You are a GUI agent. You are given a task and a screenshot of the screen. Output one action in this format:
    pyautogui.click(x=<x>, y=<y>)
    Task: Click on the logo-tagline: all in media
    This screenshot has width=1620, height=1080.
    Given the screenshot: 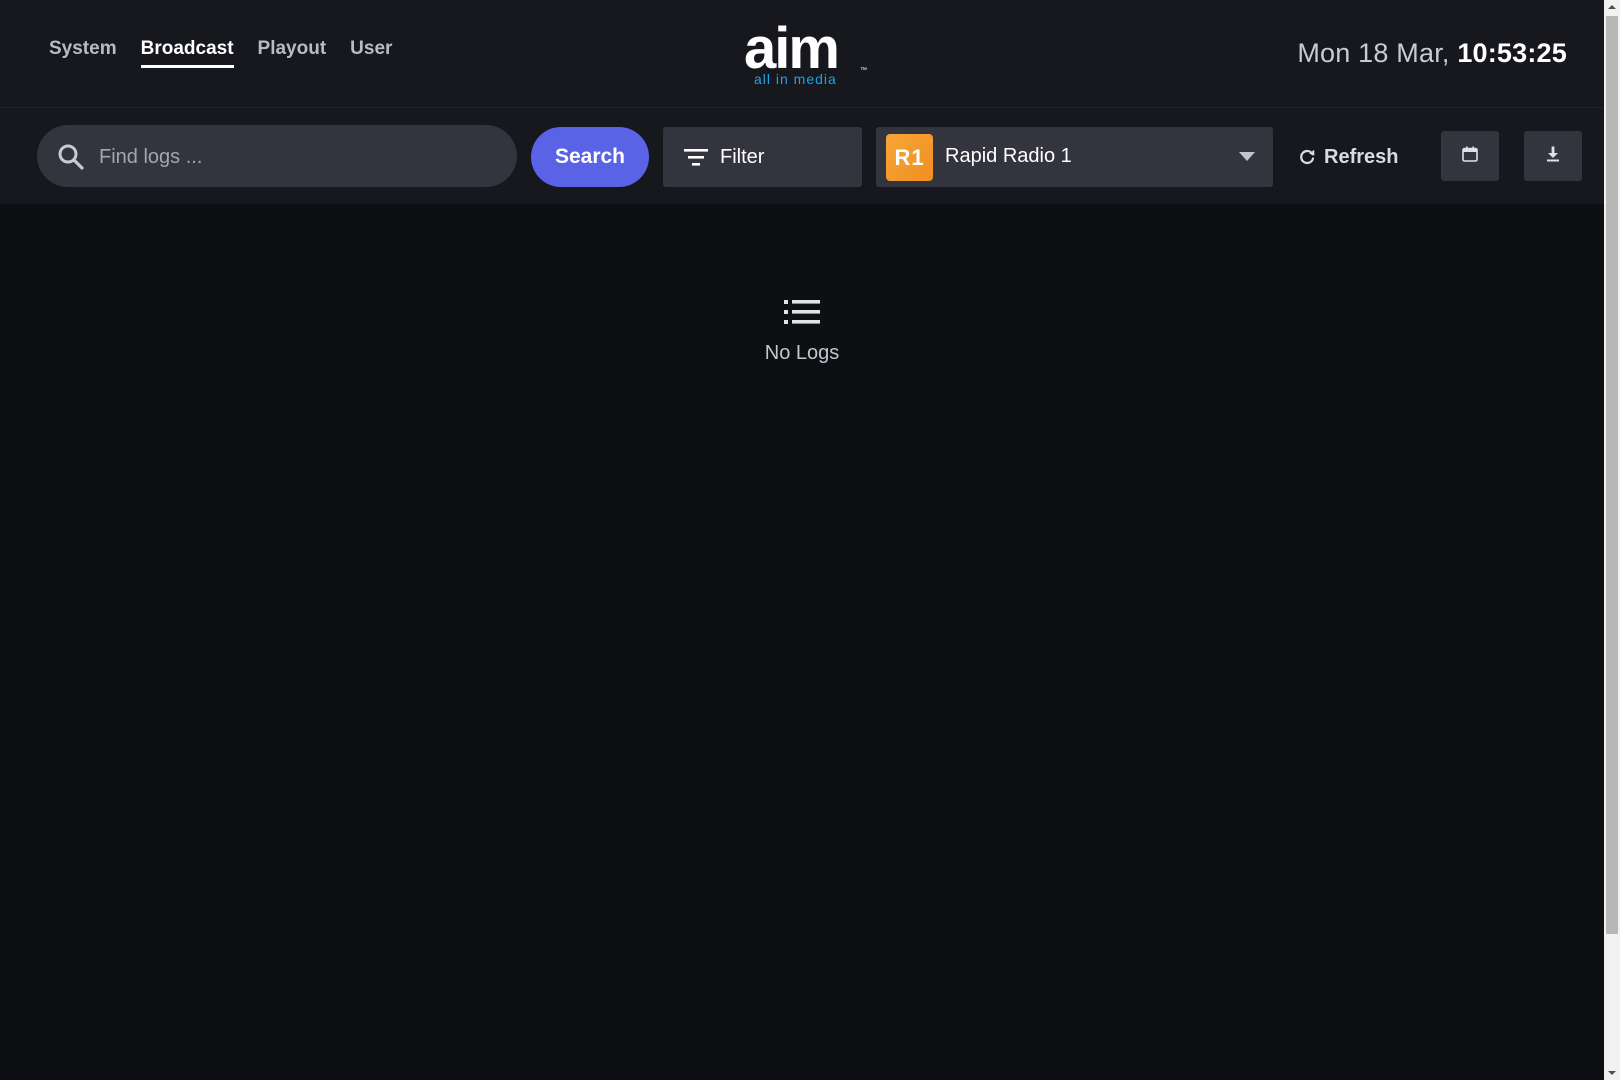 What is the action you would take?
    pyautogui.click(x=795, y=79)
    